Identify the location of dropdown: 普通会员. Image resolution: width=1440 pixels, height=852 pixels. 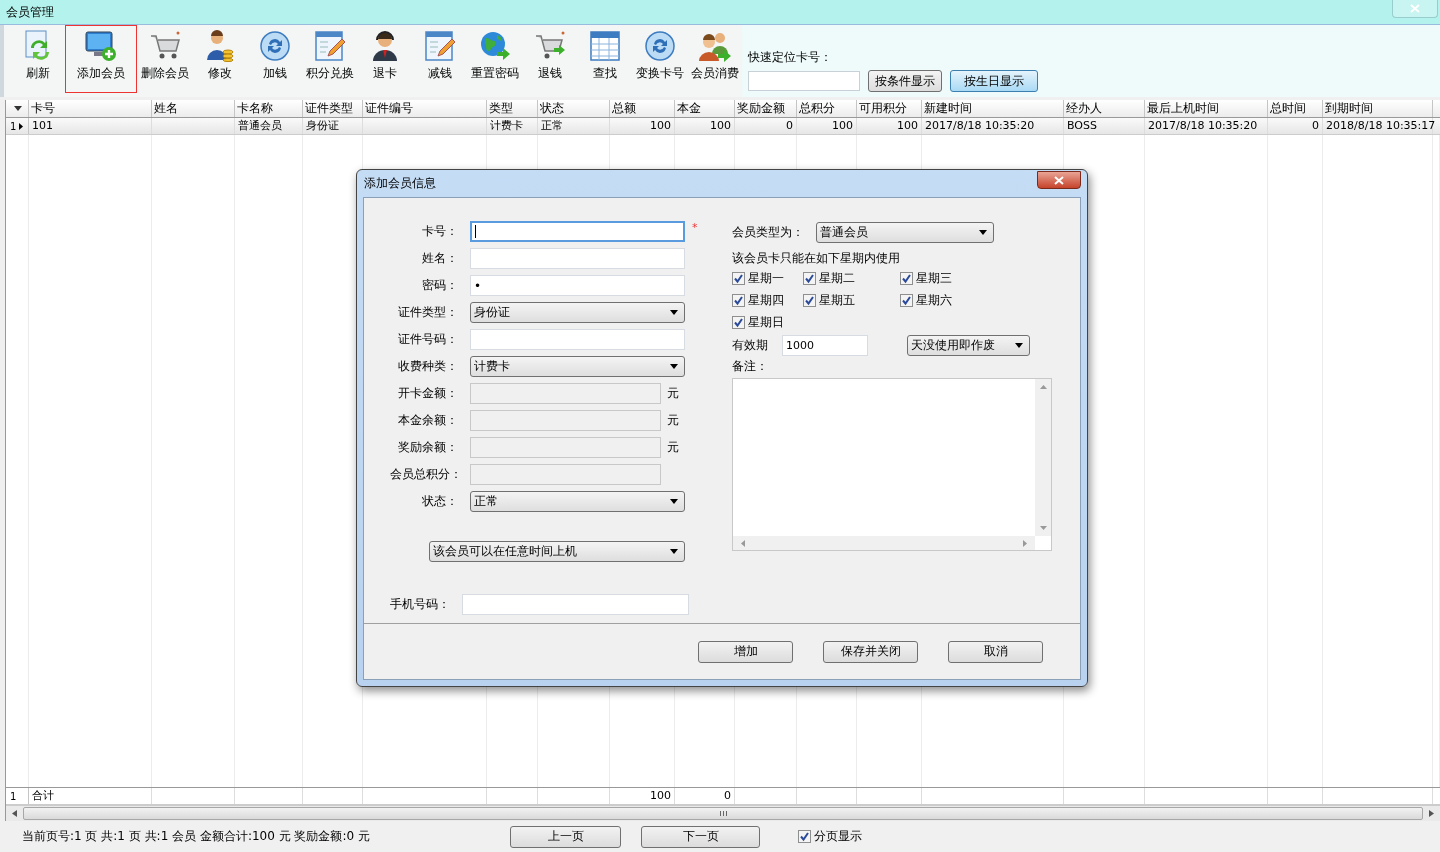
(905, 232).